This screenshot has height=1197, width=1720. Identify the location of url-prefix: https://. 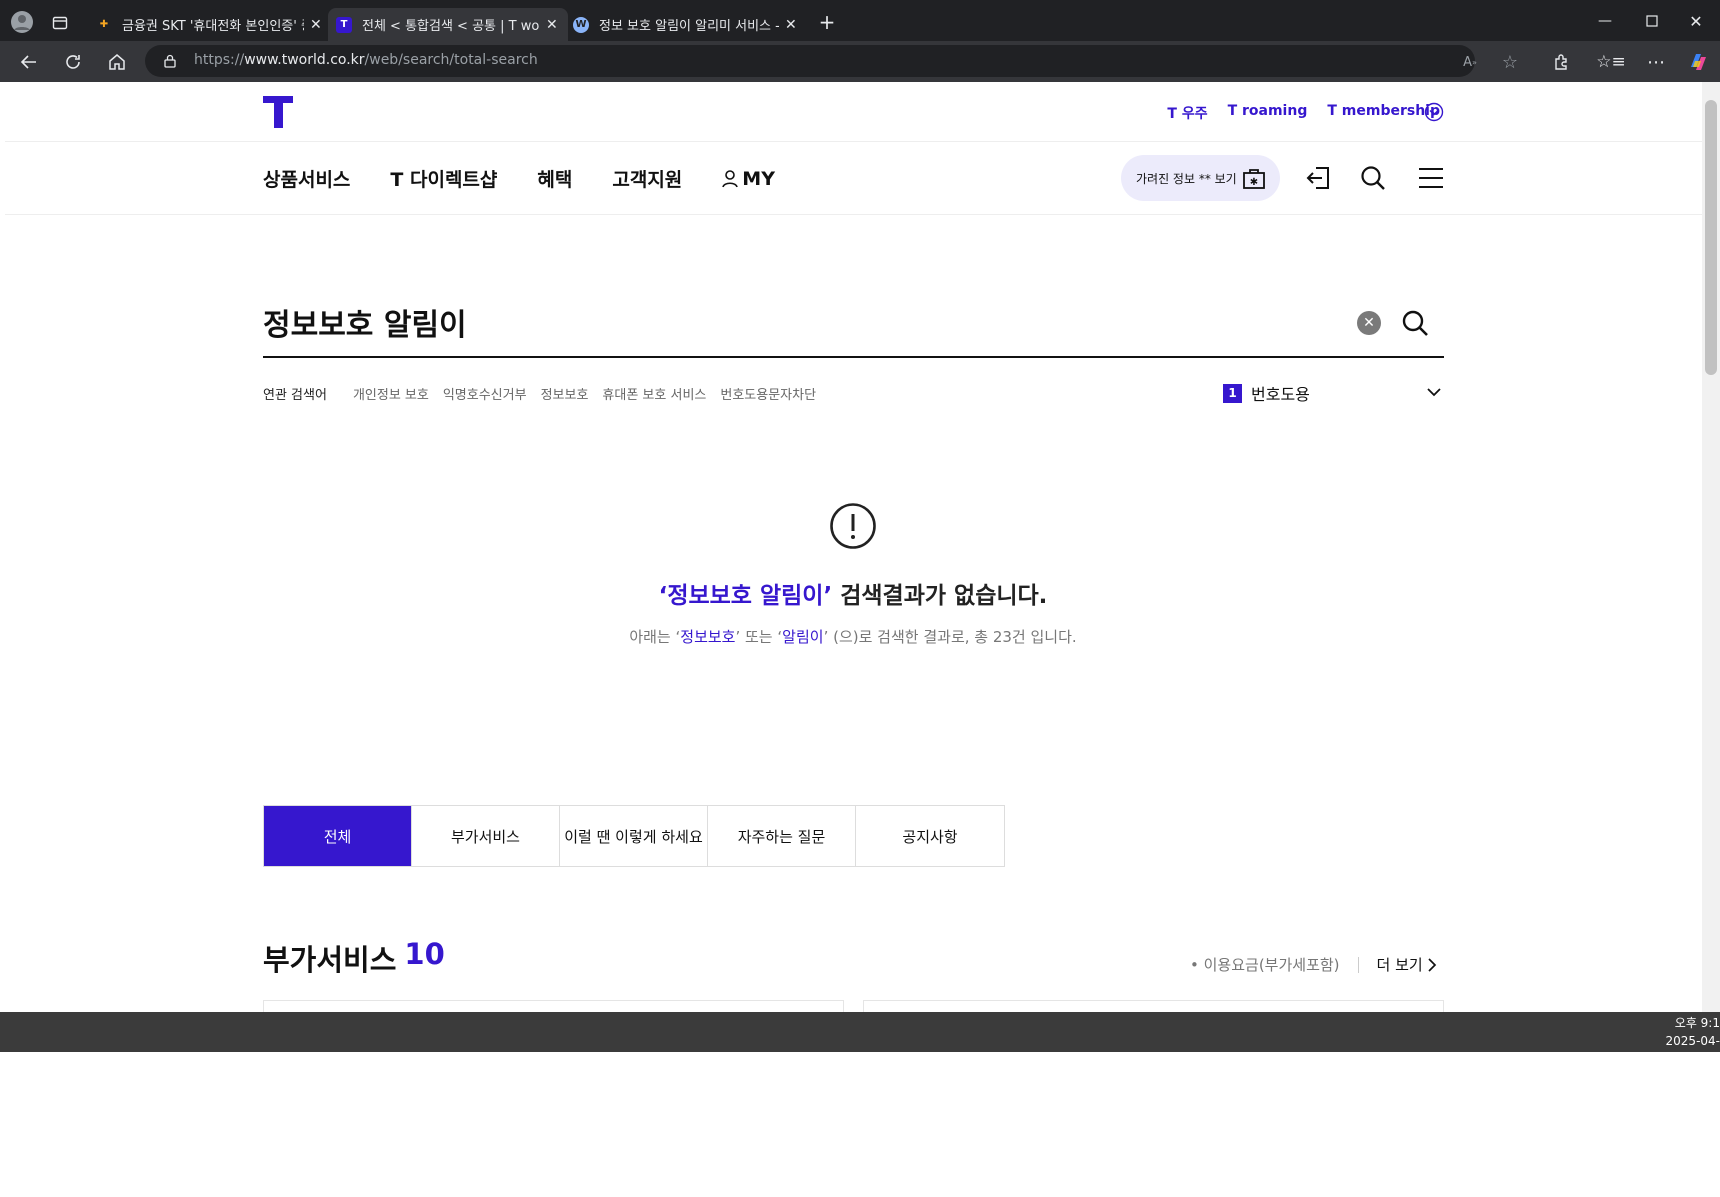
(219, 60).